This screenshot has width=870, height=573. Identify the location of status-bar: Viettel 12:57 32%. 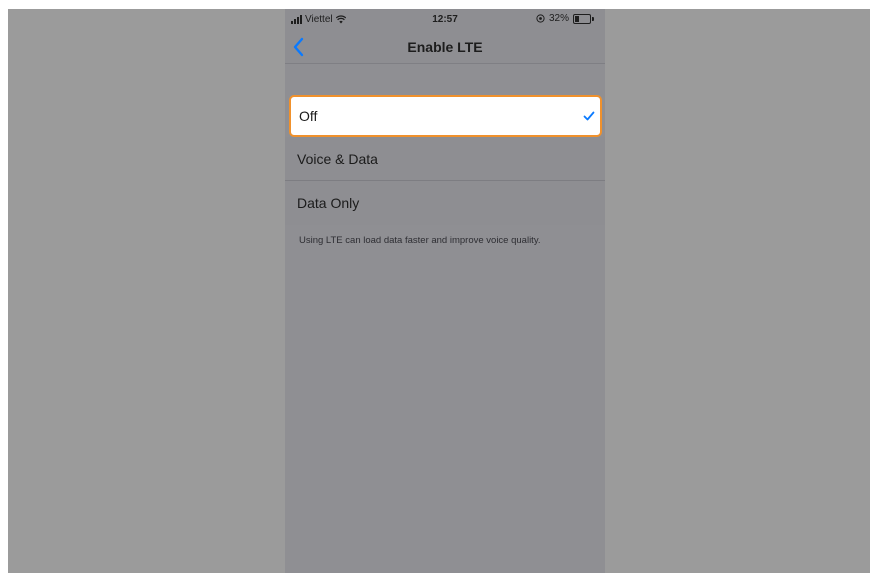
(445, 20).